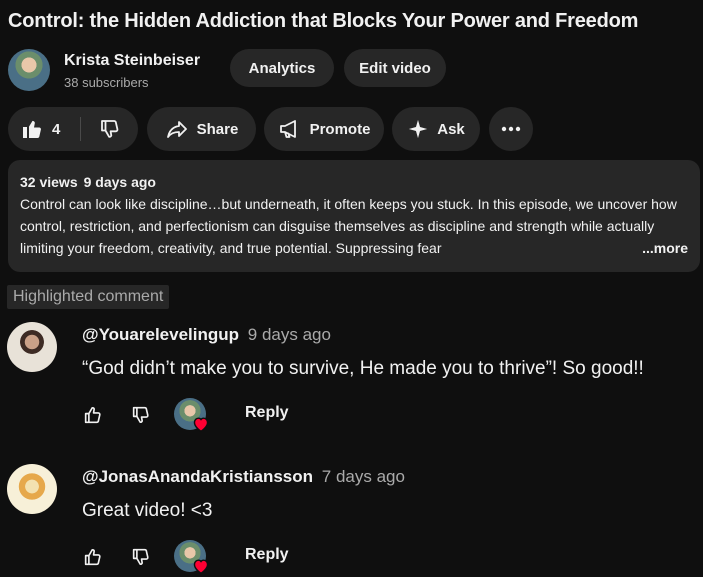 Image resolution: width=703 pixels, height=577 pixels. I want to click on like-dislike-group: 4, so click(73, 129).